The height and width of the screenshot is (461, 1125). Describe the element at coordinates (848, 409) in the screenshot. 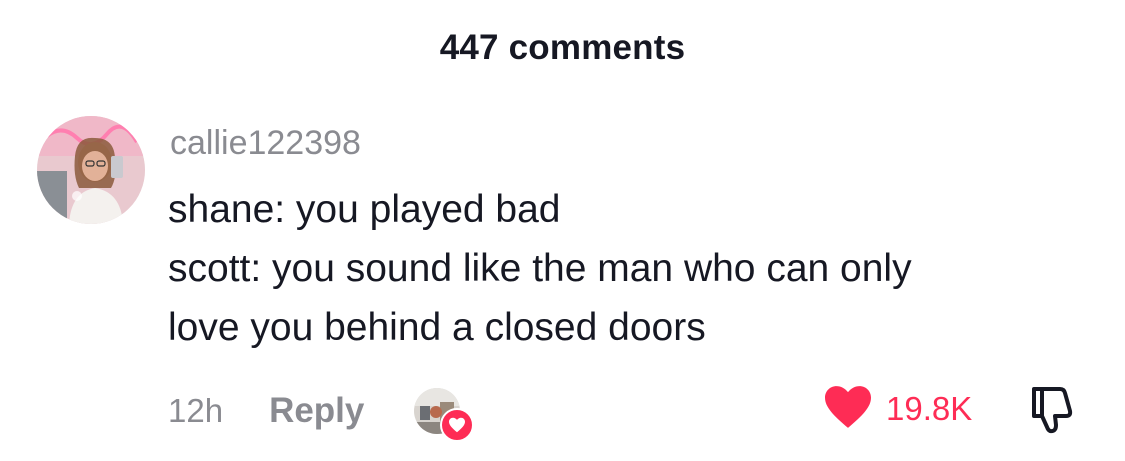

I see `heart-filled-icon` at that location.